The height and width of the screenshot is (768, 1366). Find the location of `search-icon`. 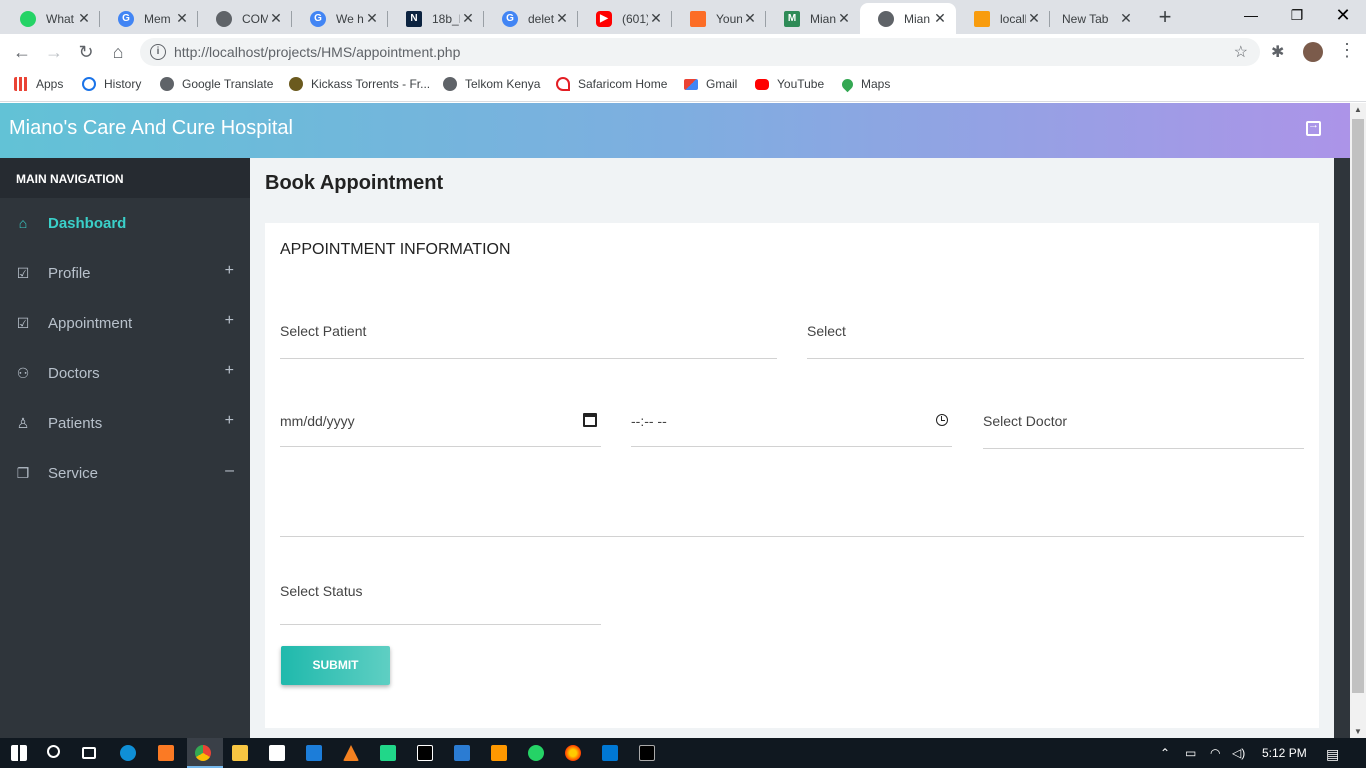

search-icon is located at coordinates (53, 751).